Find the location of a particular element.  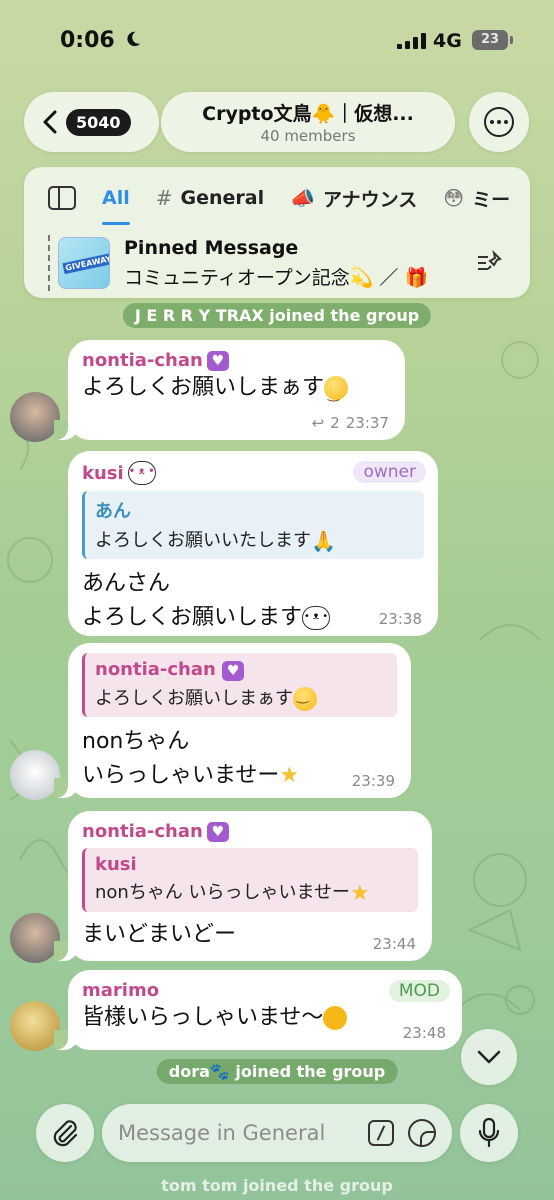

moon-icon is located at coordinates (134, 39).